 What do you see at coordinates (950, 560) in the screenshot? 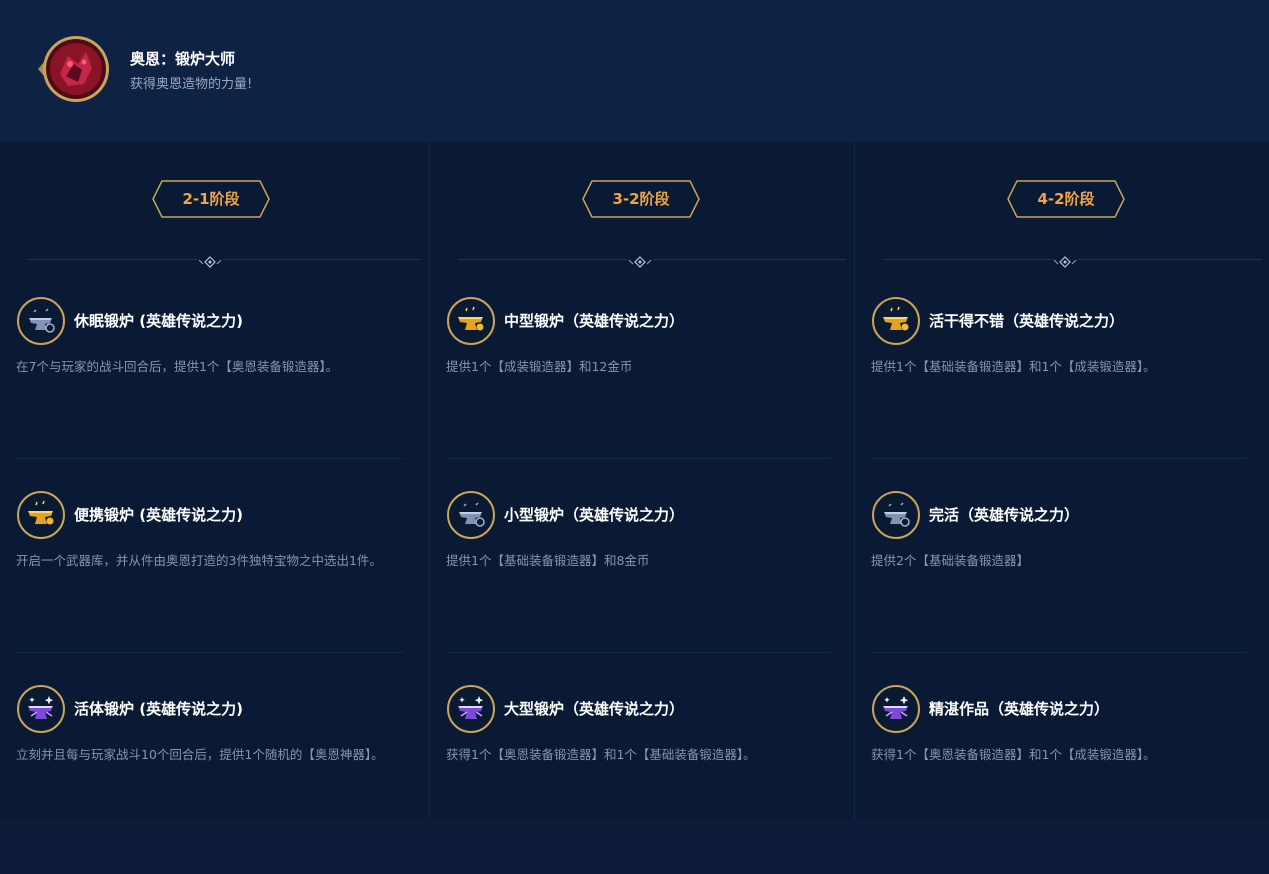
I see `augment-description: 提供2个【基础装备锻造器】` at bounding box center [950, 560].